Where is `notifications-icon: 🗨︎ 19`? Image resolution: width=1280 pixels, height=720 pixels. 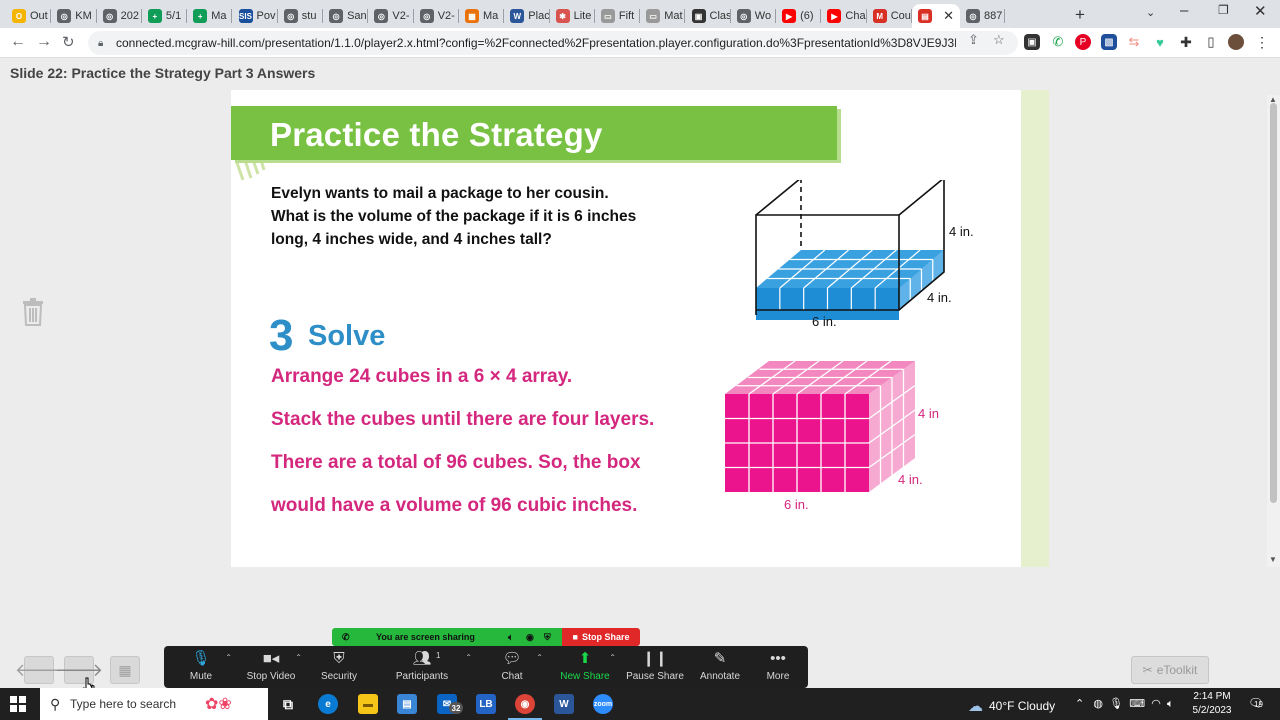 notifications-icon: 🗨︎ 19 is located at coordinates (1255, 703).